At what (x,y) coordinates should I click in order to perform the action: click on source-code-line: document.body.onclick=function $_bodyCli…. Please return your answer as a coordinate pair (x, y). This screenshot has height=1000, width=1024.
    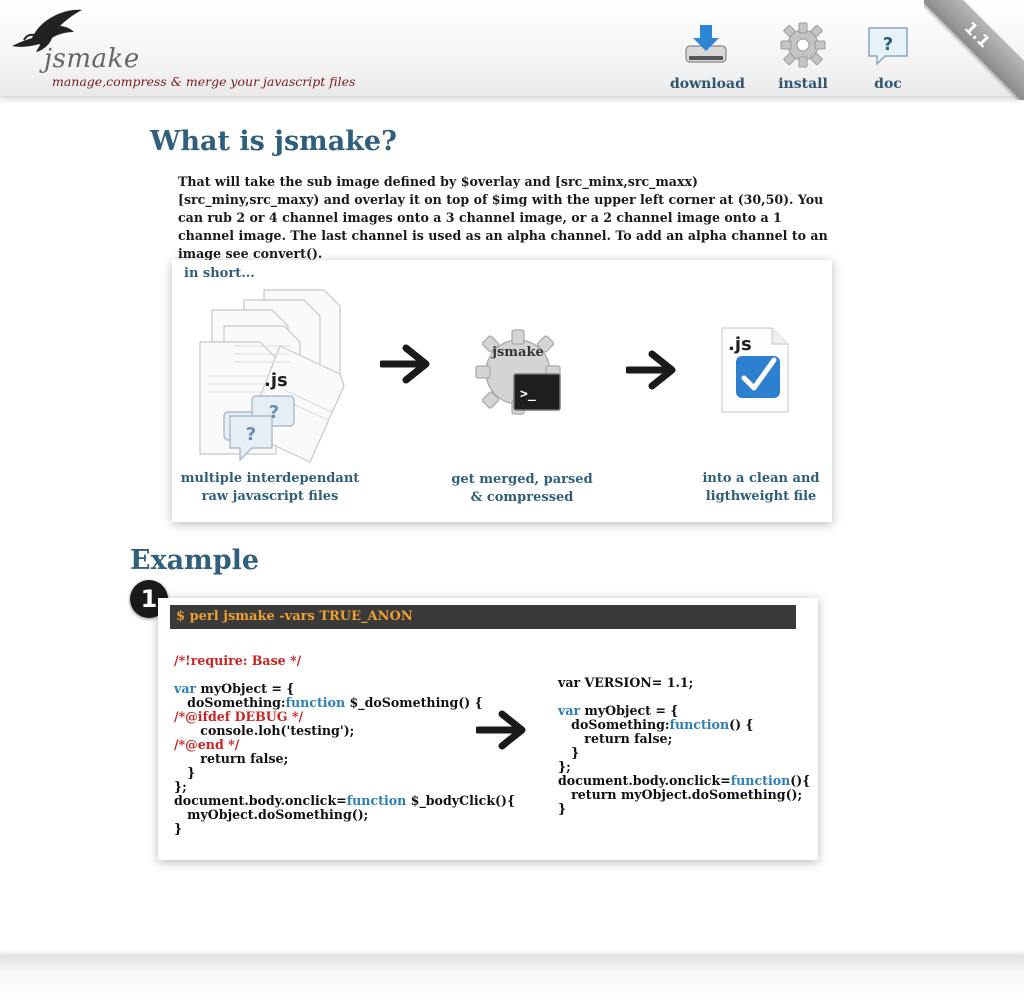
    Looking at the image, I should click on (344, 801).